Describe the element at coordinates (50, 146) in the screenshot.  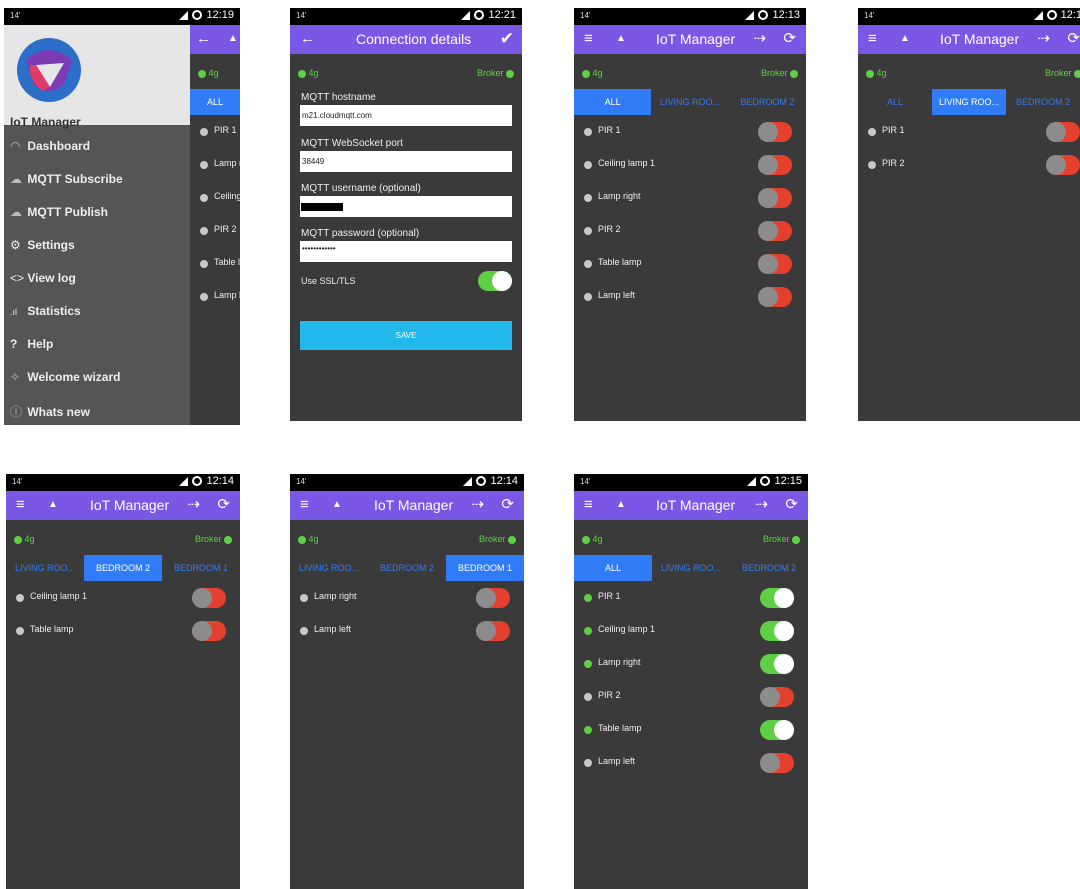
I see `drawer-item-dashboard: ◠ Dashboard` at that location.